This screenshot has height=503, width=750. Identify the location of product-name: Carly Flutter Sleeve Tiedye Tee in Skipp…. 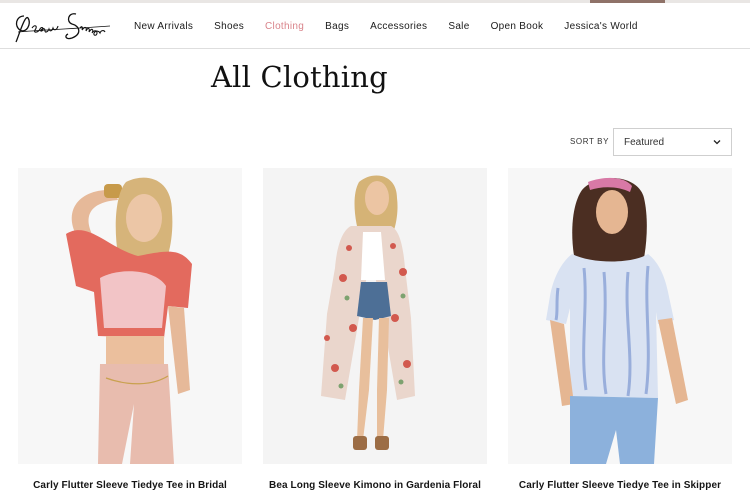
(620, 485).